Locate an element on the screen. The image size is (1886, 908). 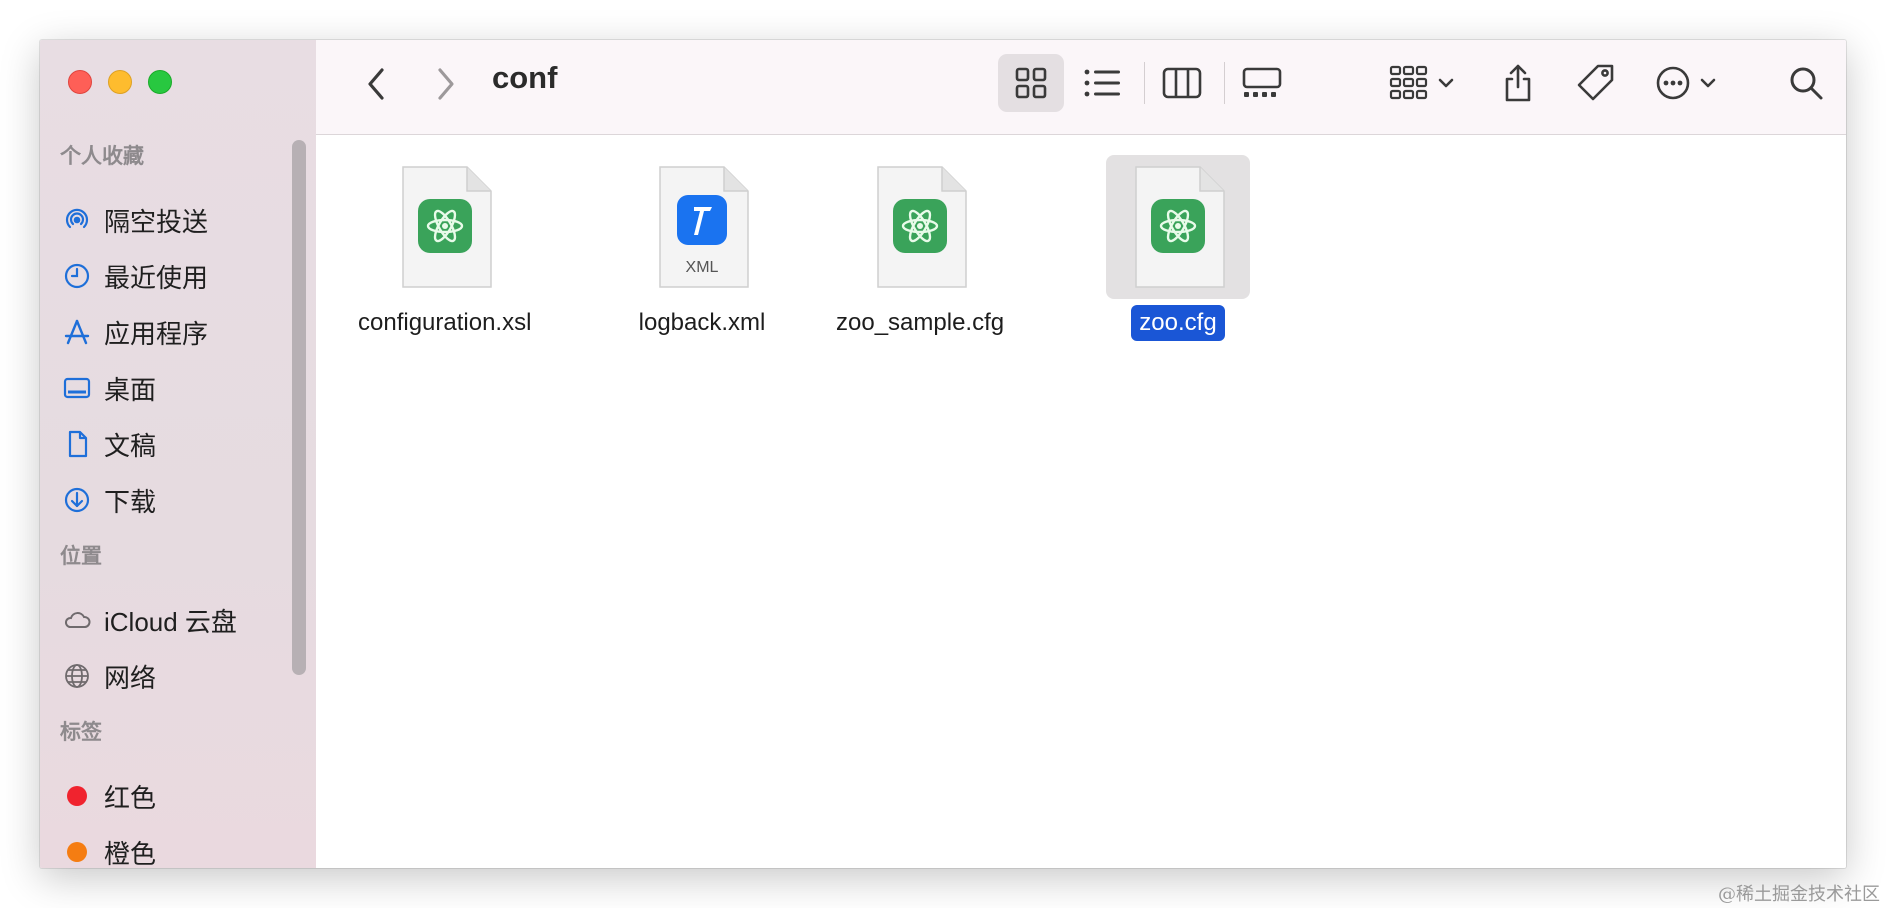
sidebar-item-label: 红色 is located at coordinates (130, 797).